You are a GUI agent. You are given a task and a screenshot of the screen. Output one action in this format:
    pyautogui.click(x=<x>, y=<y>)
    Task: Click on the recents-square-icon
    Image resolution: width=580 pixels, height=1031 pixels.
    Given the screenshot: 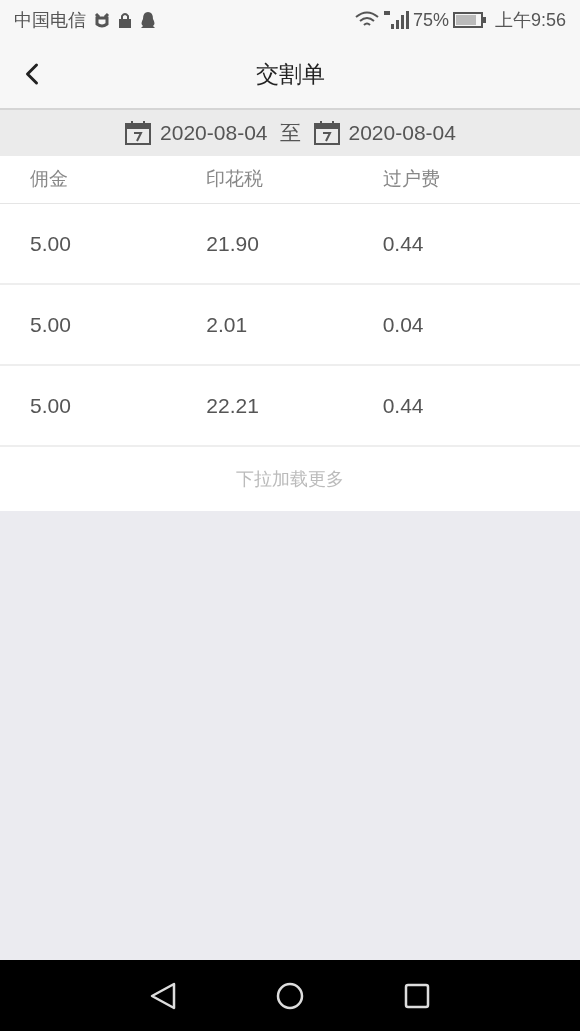 What is the action you would take?
    pyautogui.click(x=417, y=995)
    